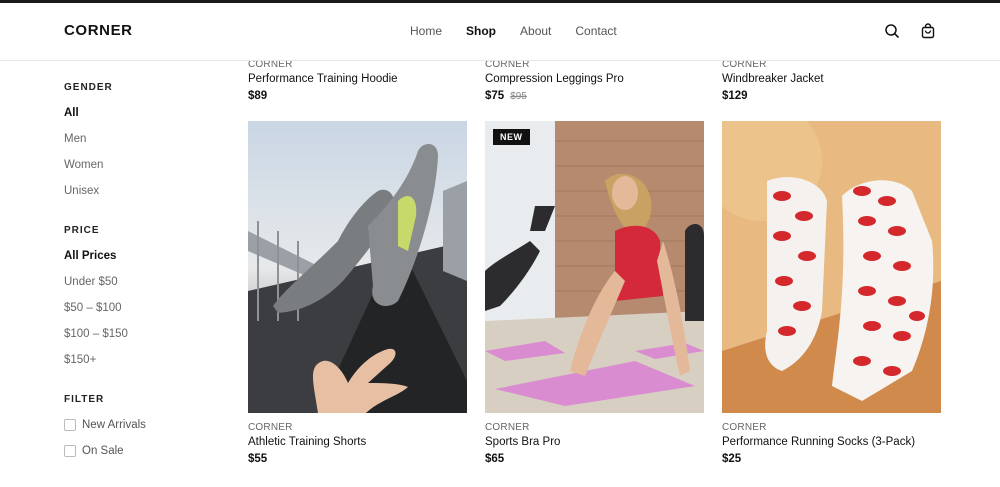 This screenshot has width=1000, height=487. I want to click on price-title: PRICE, so click(82, 230).